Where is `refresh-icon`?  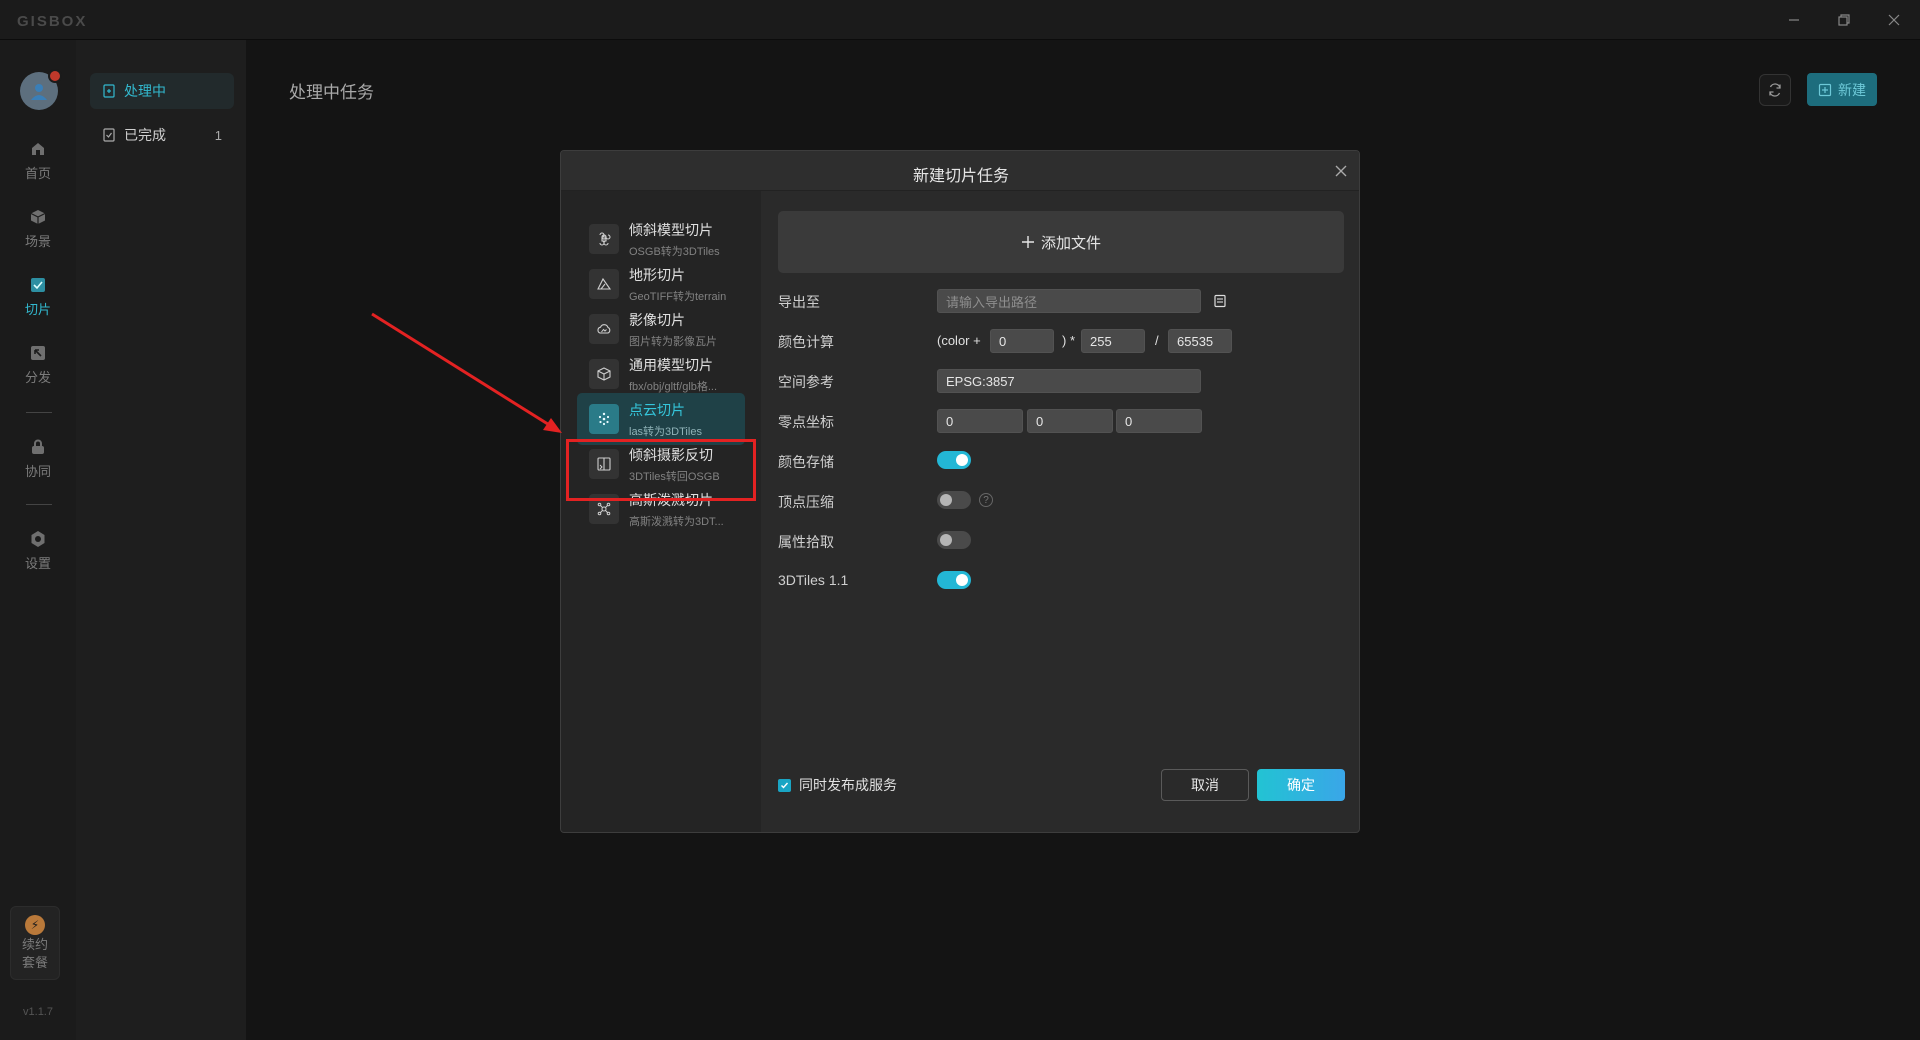
refresh-icon is located at coordinates (1775, 90).